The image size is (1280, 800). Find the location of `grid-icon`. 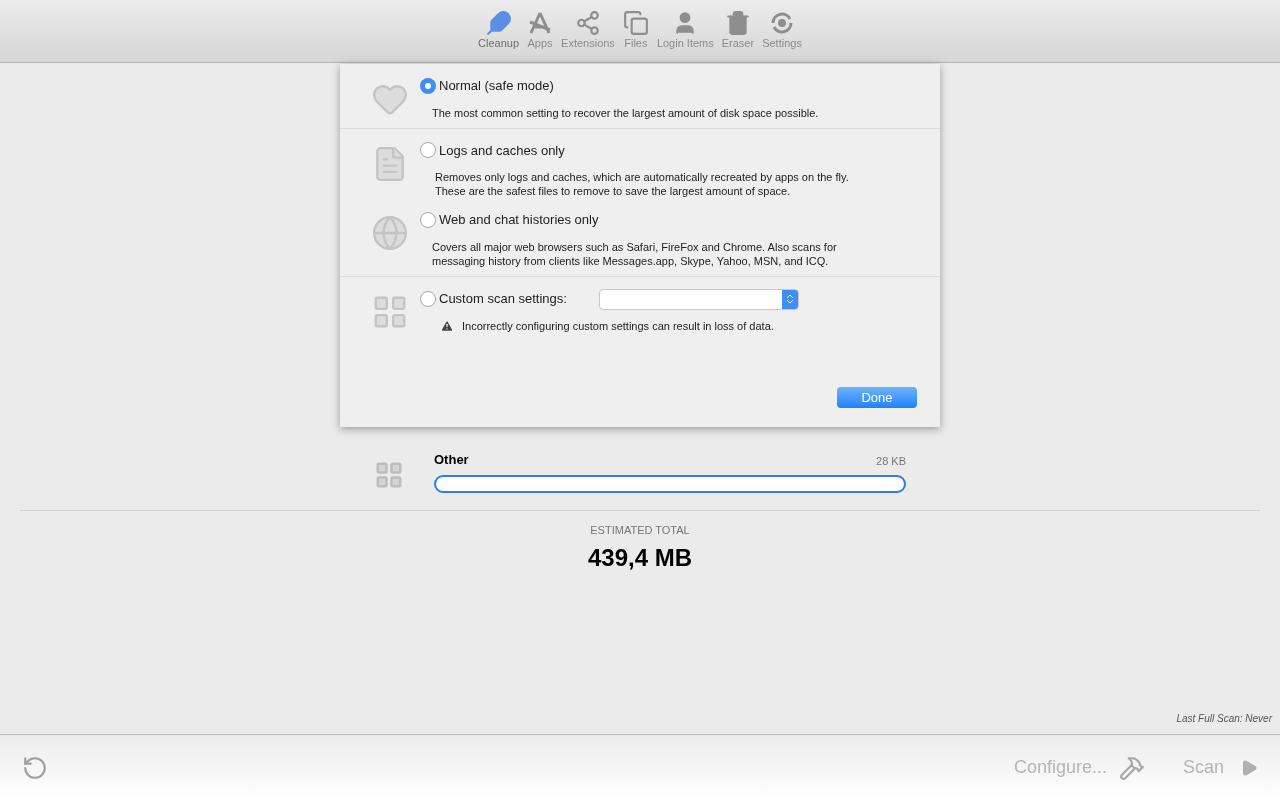

grid-icon is located at coordinates (389, 475).